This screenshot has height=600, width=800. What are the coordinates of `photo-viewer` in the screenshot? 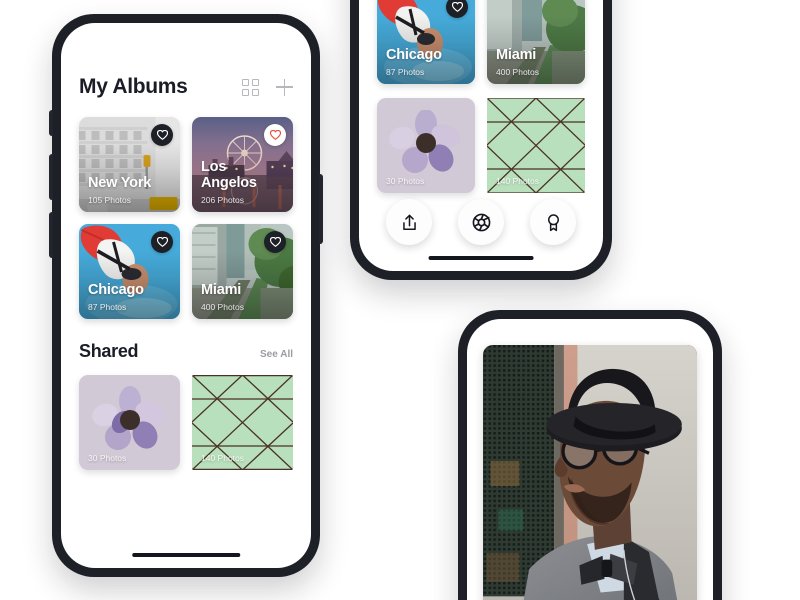 It's located at (590, 472).